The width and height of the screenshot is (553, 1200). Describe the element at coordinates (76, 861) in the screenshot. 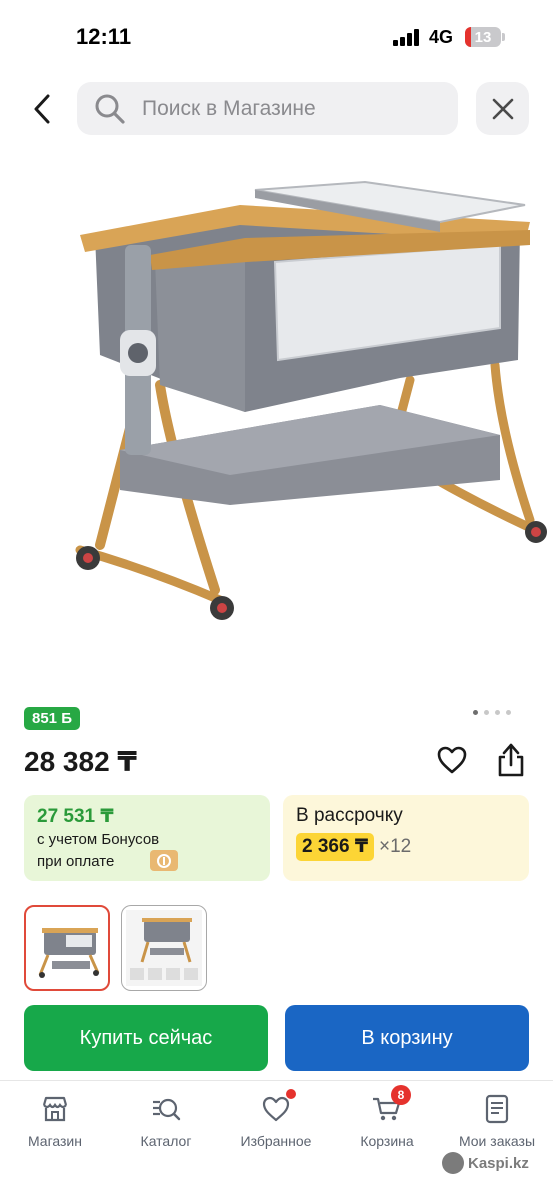

I see `bonus-line-2: при оплате` at that location.